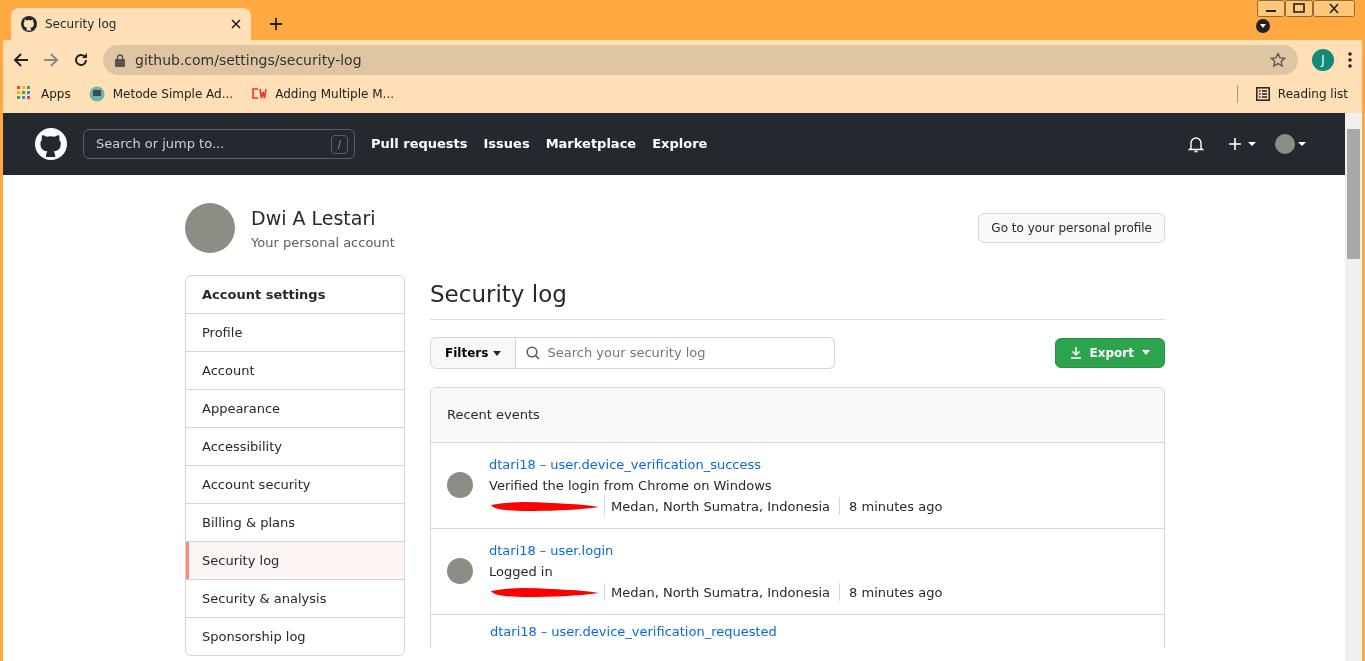 The image size is (1365, 661). I want to click on event-action-link: user.login, so click(582, 550).